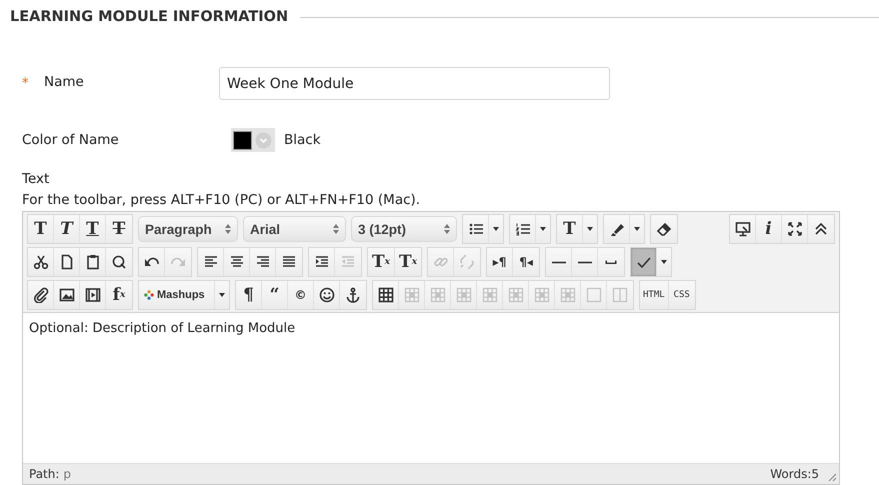 This screenshot has height=485, width=879. What do you see at coordinates (611, 262) in the screenshot?
I see `space-icon` at bounding box center [611, 262].